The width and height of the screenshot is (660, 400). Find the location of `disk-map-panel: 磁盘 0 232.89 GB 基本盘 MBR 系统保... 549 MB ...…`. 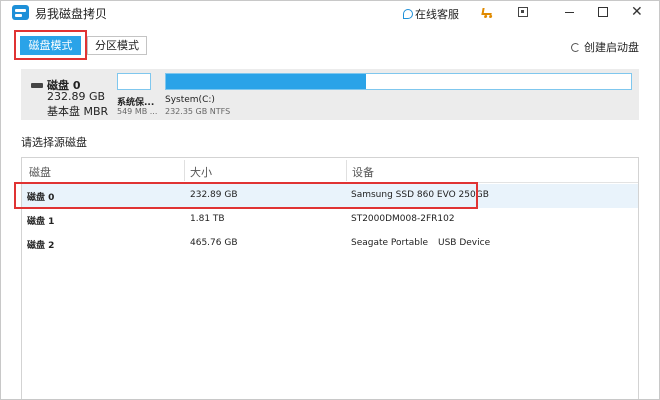

disk-map-panel: 磁盘 0 232.89 GB 基本盘 MBR 系统保... 549 MB ...… is located at coordinates (330, 94).